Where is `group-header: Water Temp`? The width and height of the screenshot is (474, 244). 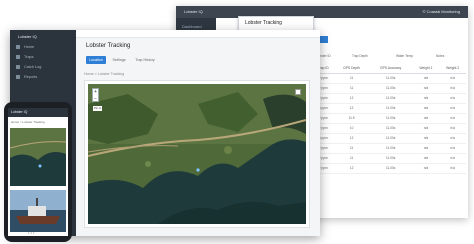
group-header: Water Temp is located at coordinates (405, 56).